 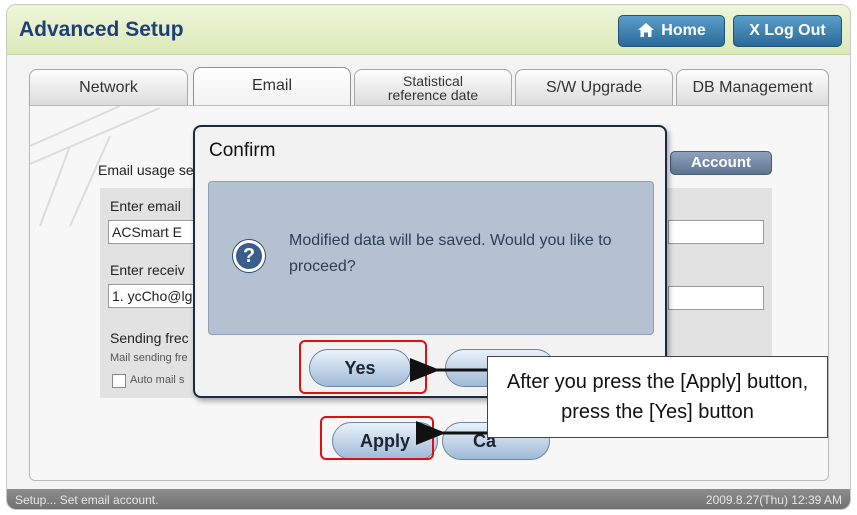 I want to click on status-message: Setup... Set email account., so click(x=87, y=500).